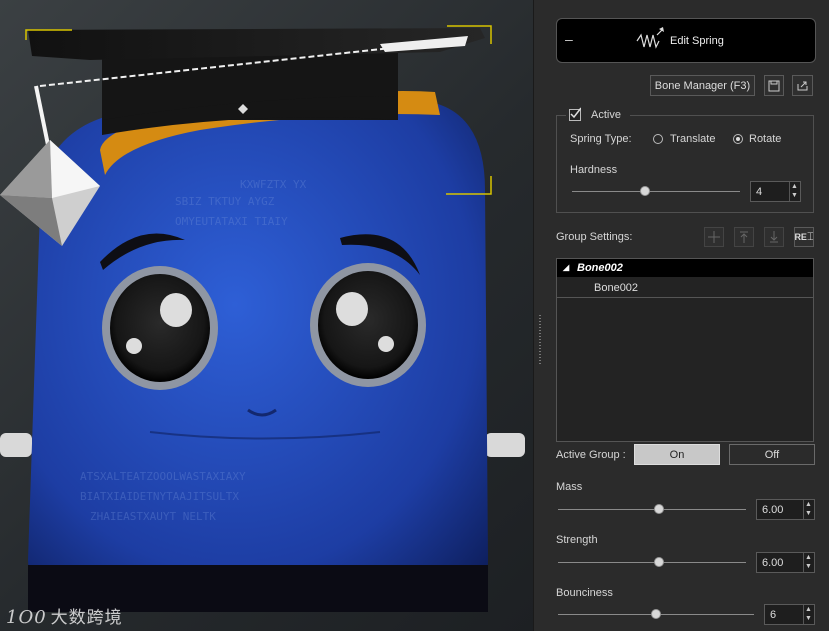 The height and width of the screenshot is (631, 829). What do you see at coordinates (656, 191) in the screenshot?
I see `hardness-slider-track` at bounding box center [656, 191].